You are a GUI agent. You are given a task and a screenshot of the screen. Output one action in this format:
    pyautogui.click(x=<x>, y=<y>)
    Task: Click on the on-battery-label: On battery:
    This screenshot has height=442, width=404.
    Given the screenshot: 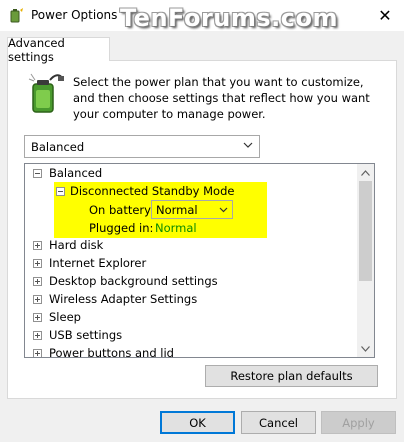 What is the action you would take?
    pyautogui.click(x=122, y=210)
    